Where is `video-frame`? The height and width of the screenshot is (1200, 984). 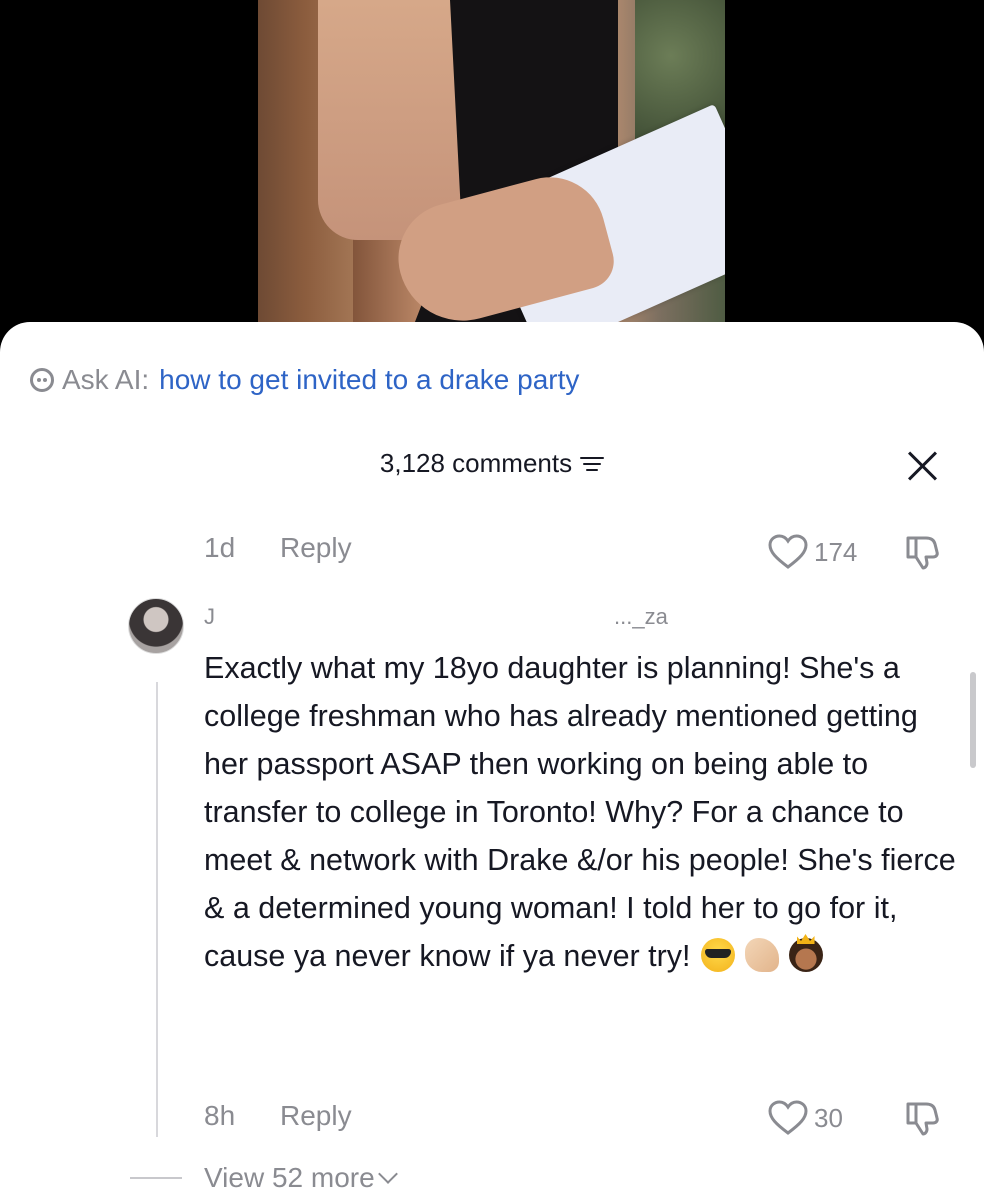 video-frame is located at coordinates (491, 170).